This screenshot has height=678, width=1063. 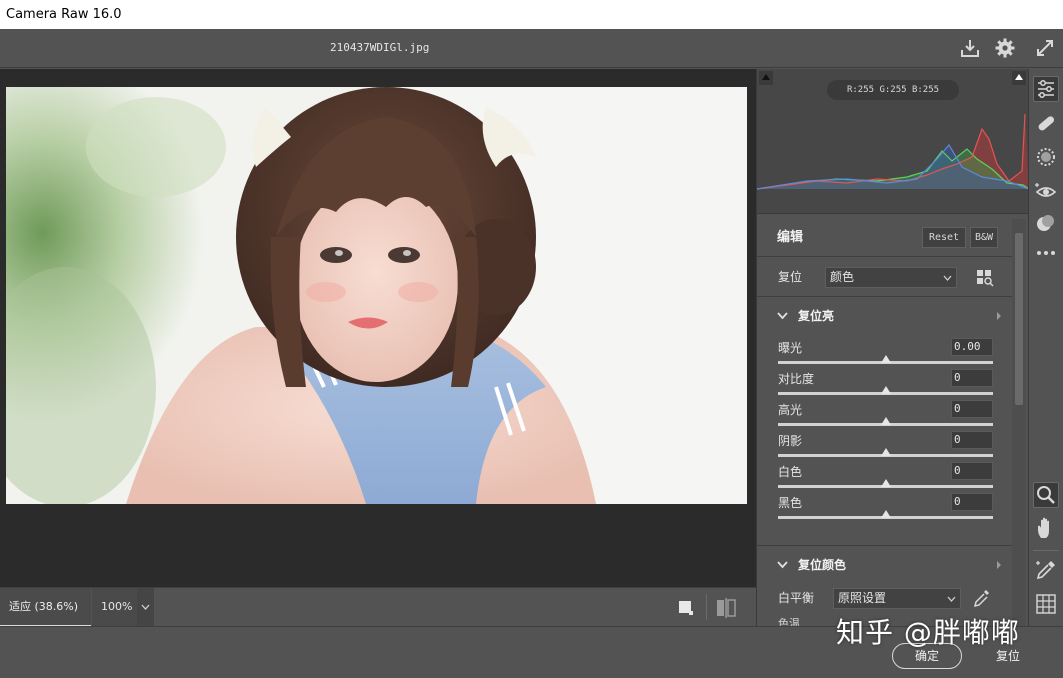 I want to click on red-eye-icon, so click(x=1046, y=191).